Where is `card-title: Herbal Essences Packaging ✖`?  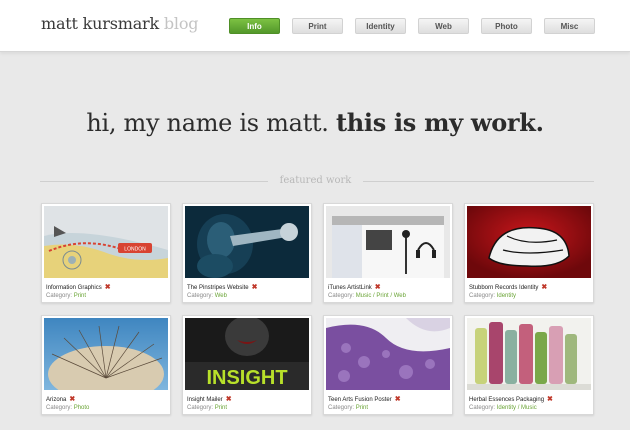 card-title: Herbal Essences Packaging ✖ is located at coordinates (511, 399).